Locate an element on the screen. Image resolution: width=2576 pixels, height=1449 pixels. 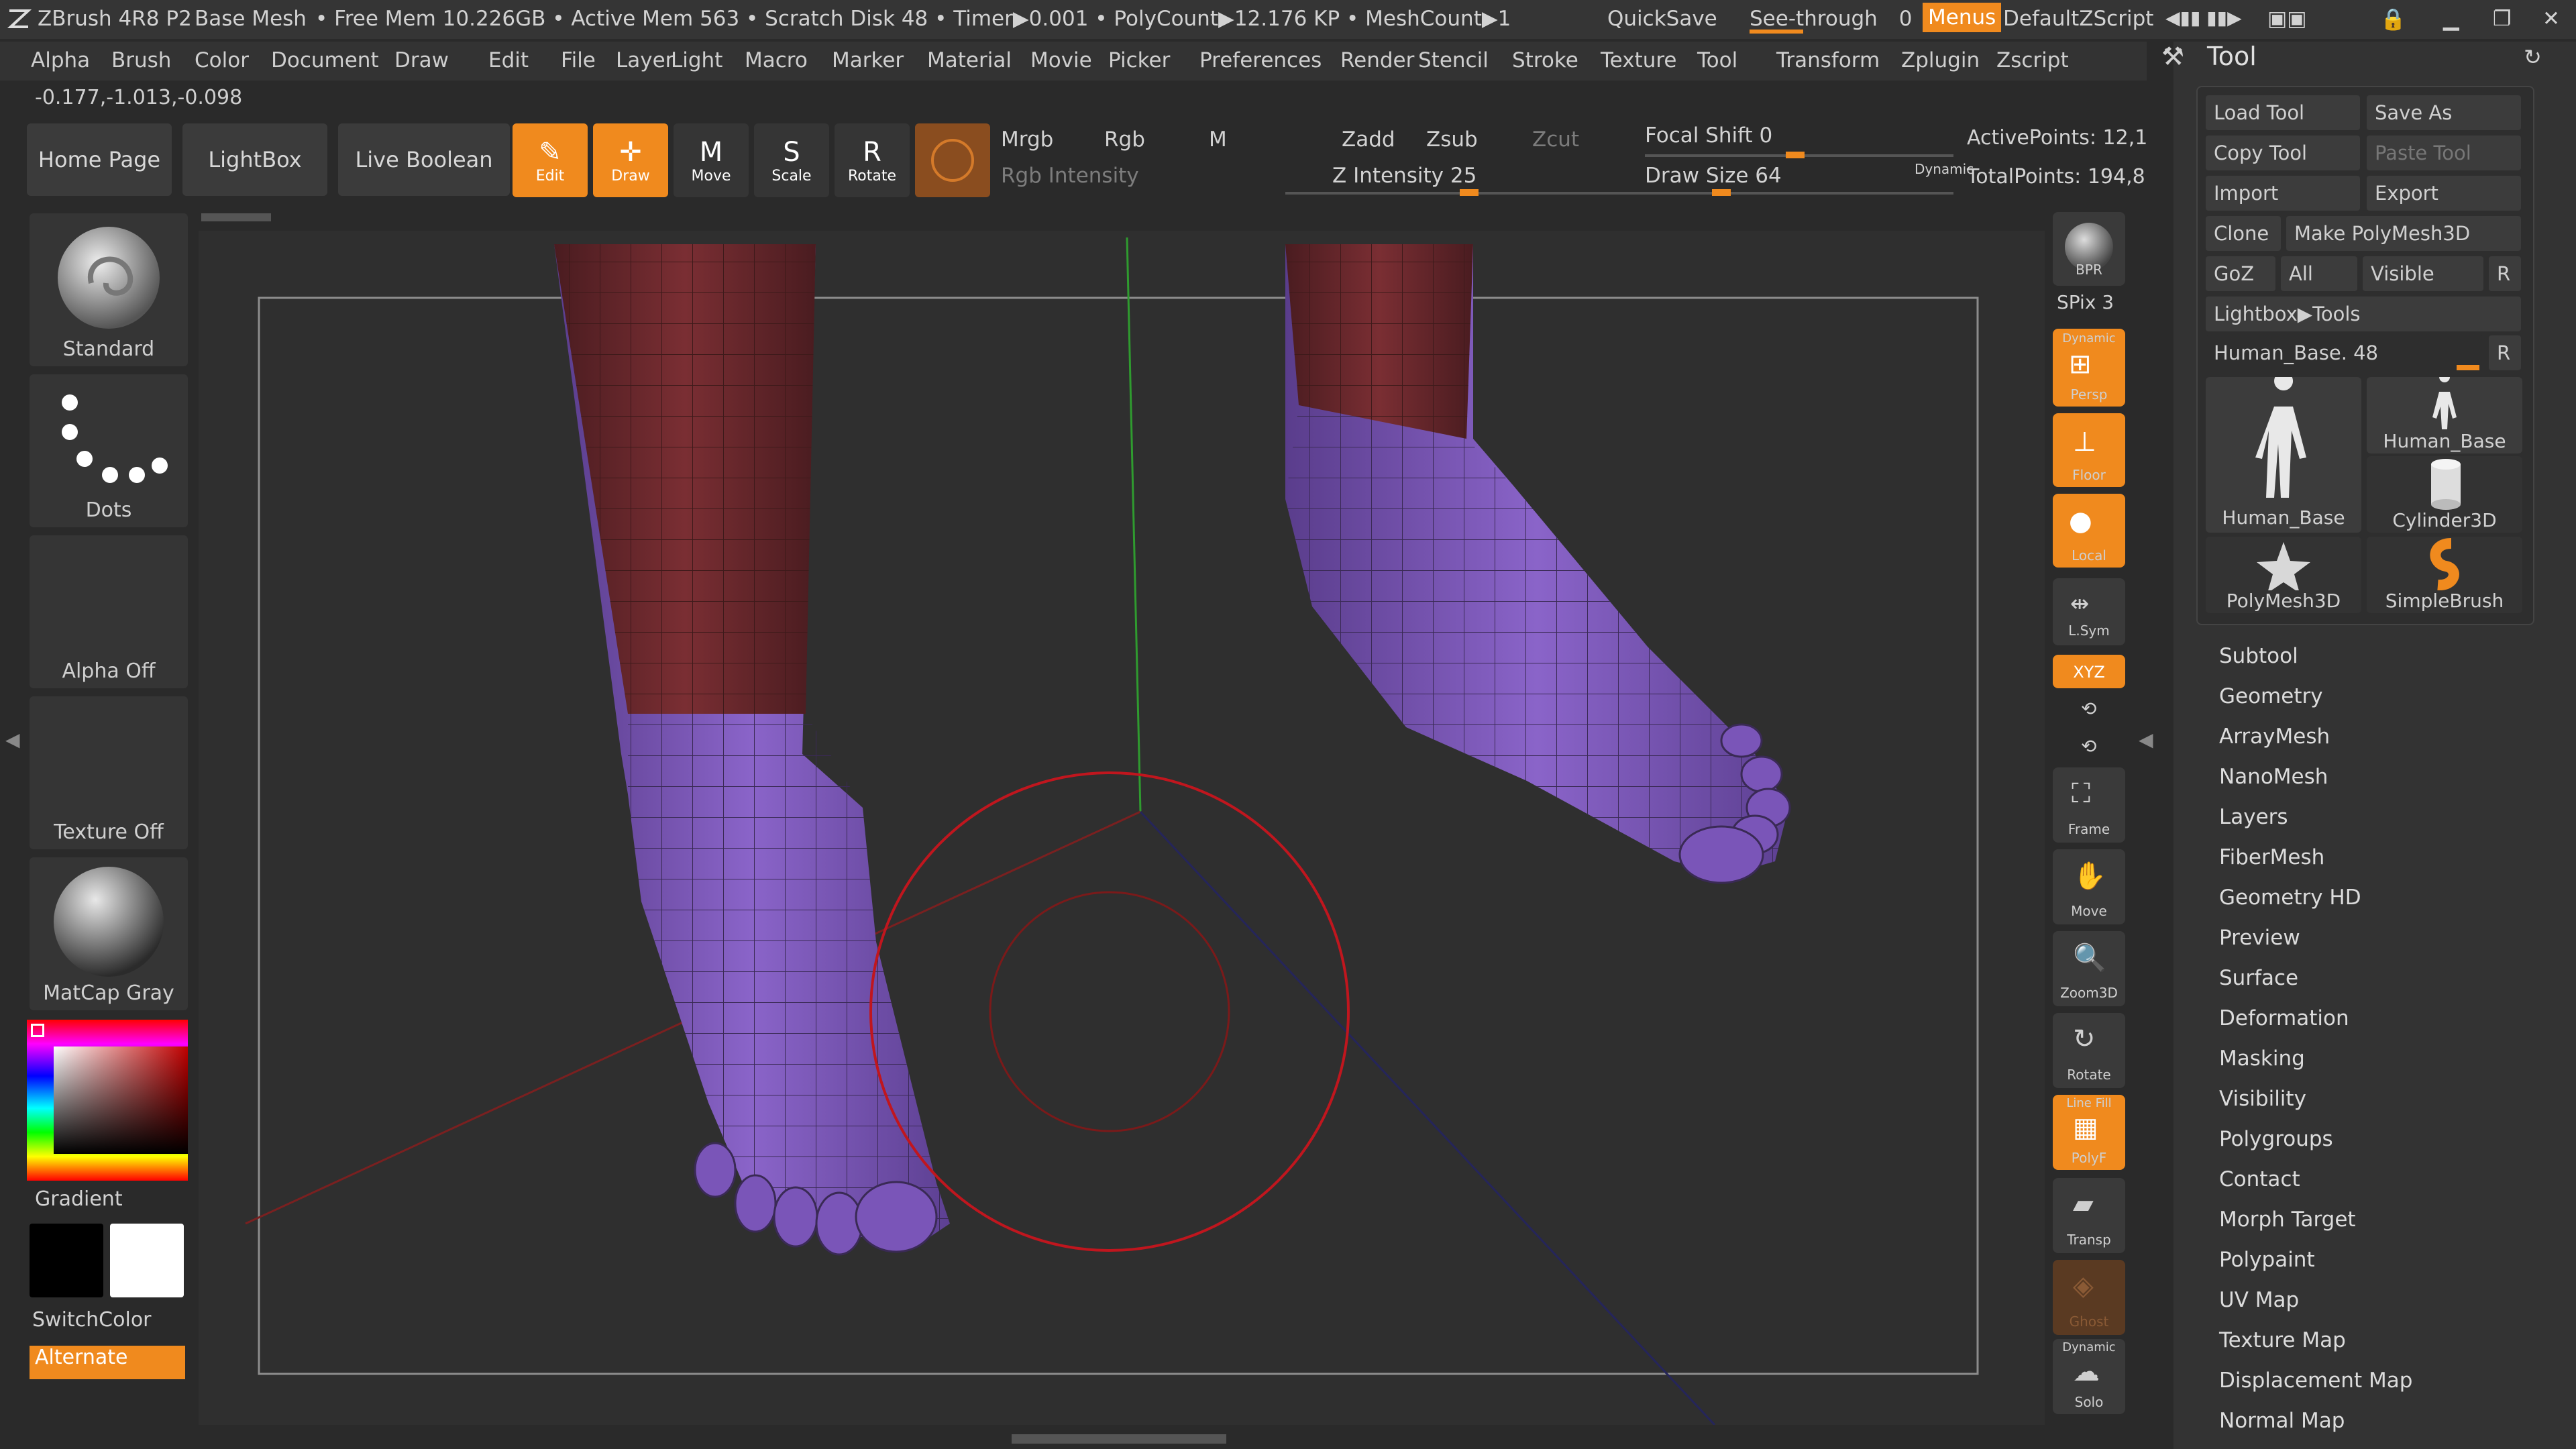
tool-section-nanomesh: NanoMesh is located at coordinates (2273, 777).